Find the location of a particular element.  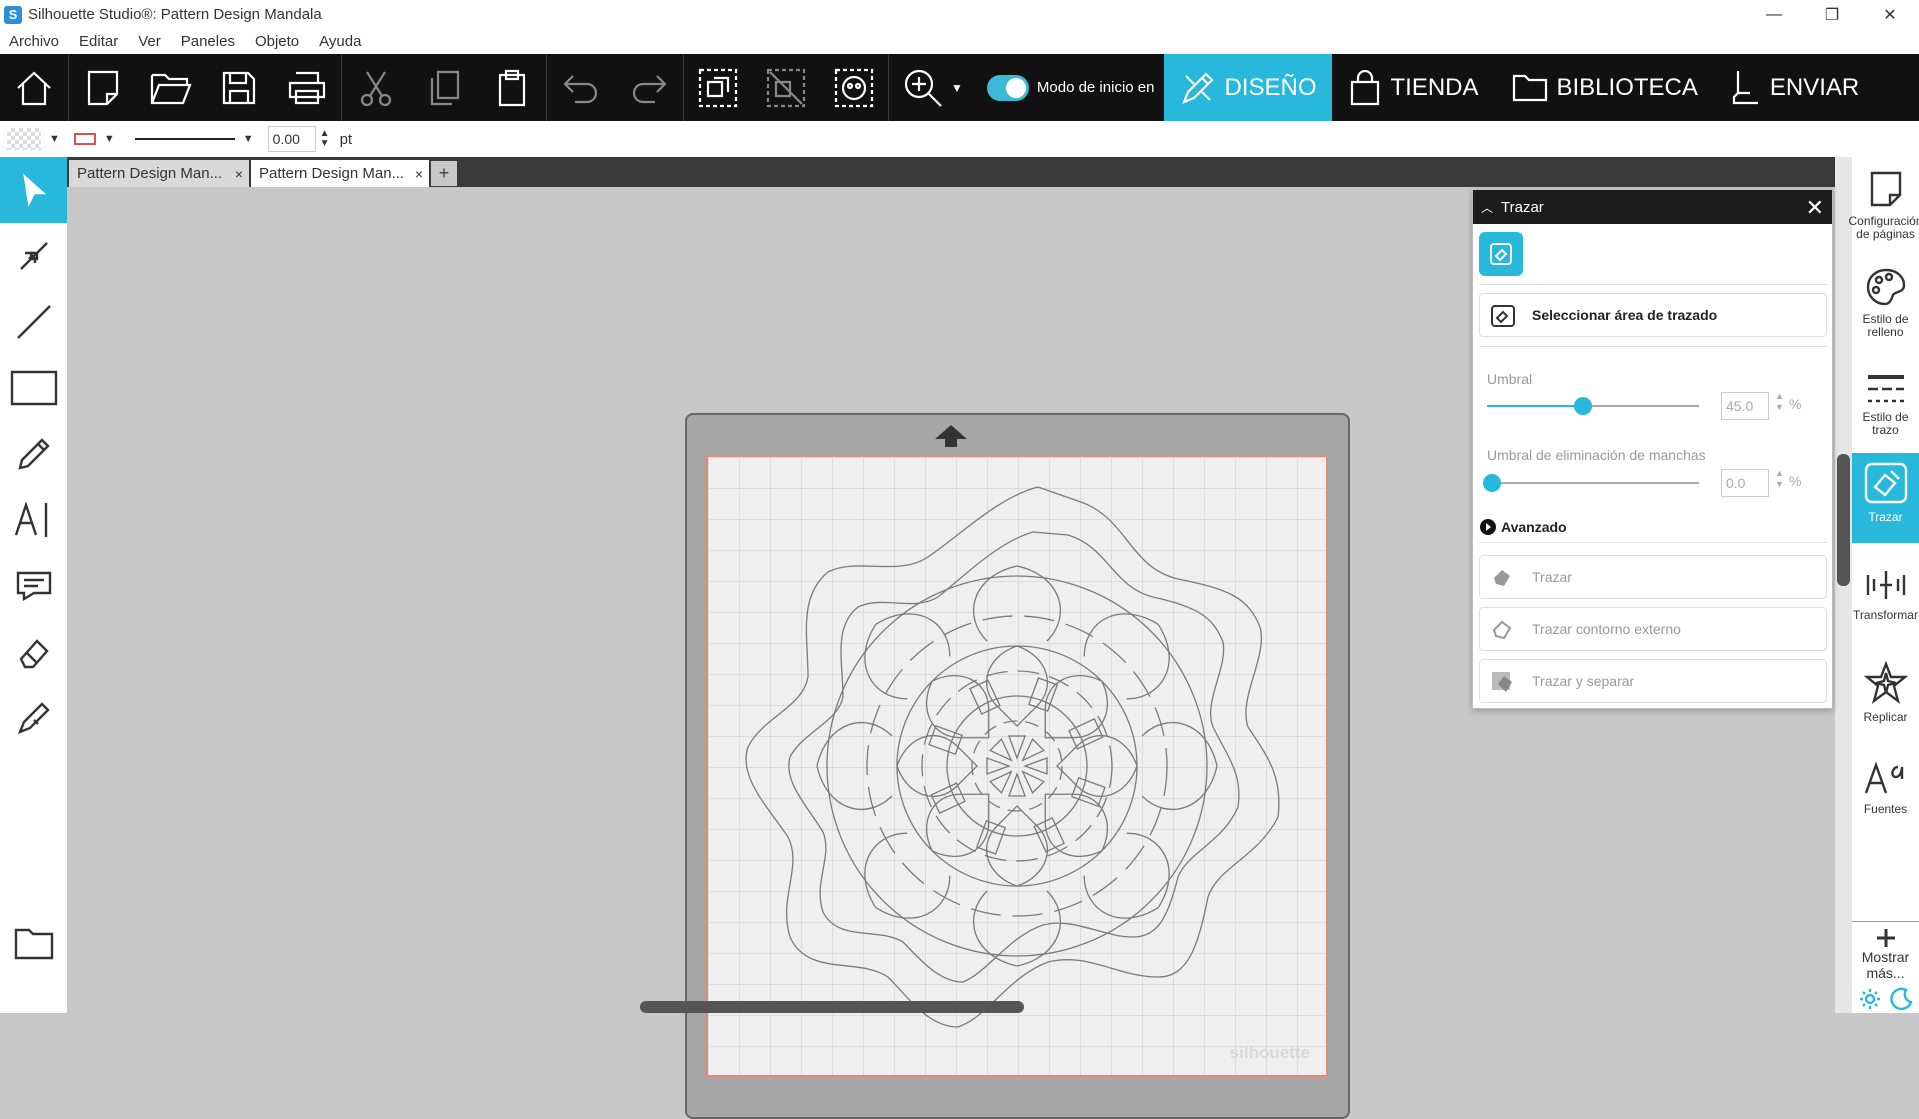

trace-button: Trazar is located at coordinates (1653, 577).